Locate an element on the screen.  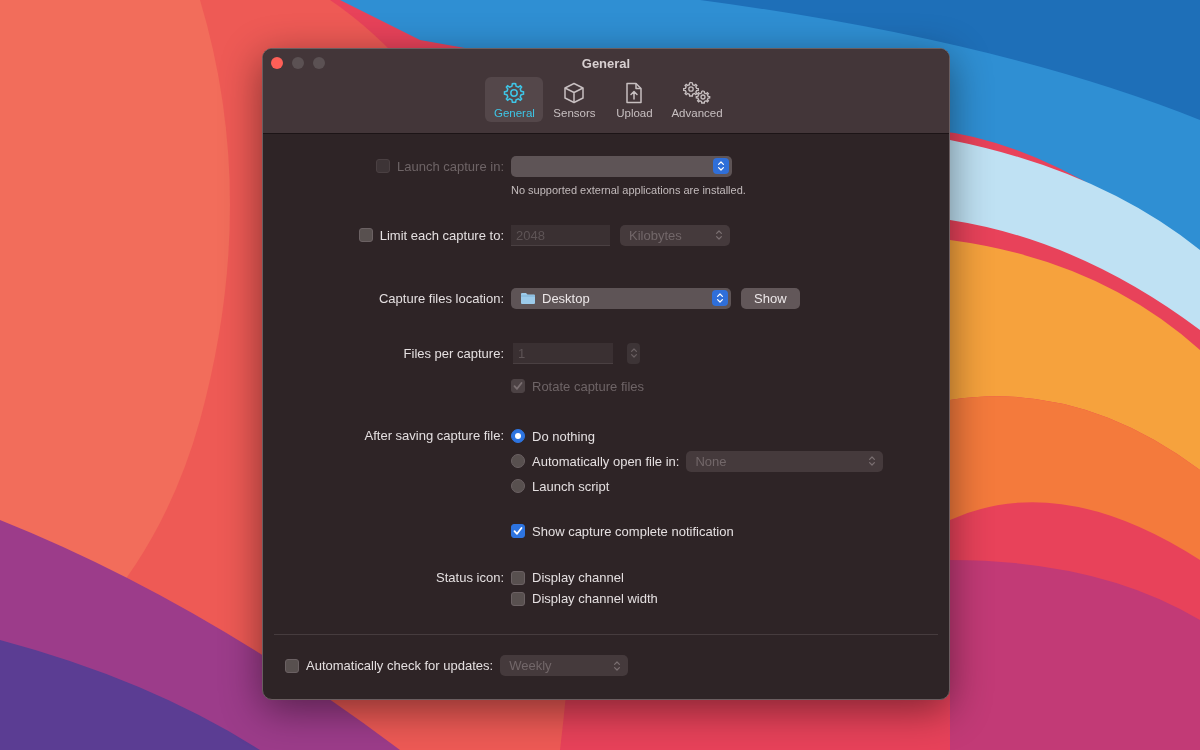
window-title: General is located at coordinates (606, 63).